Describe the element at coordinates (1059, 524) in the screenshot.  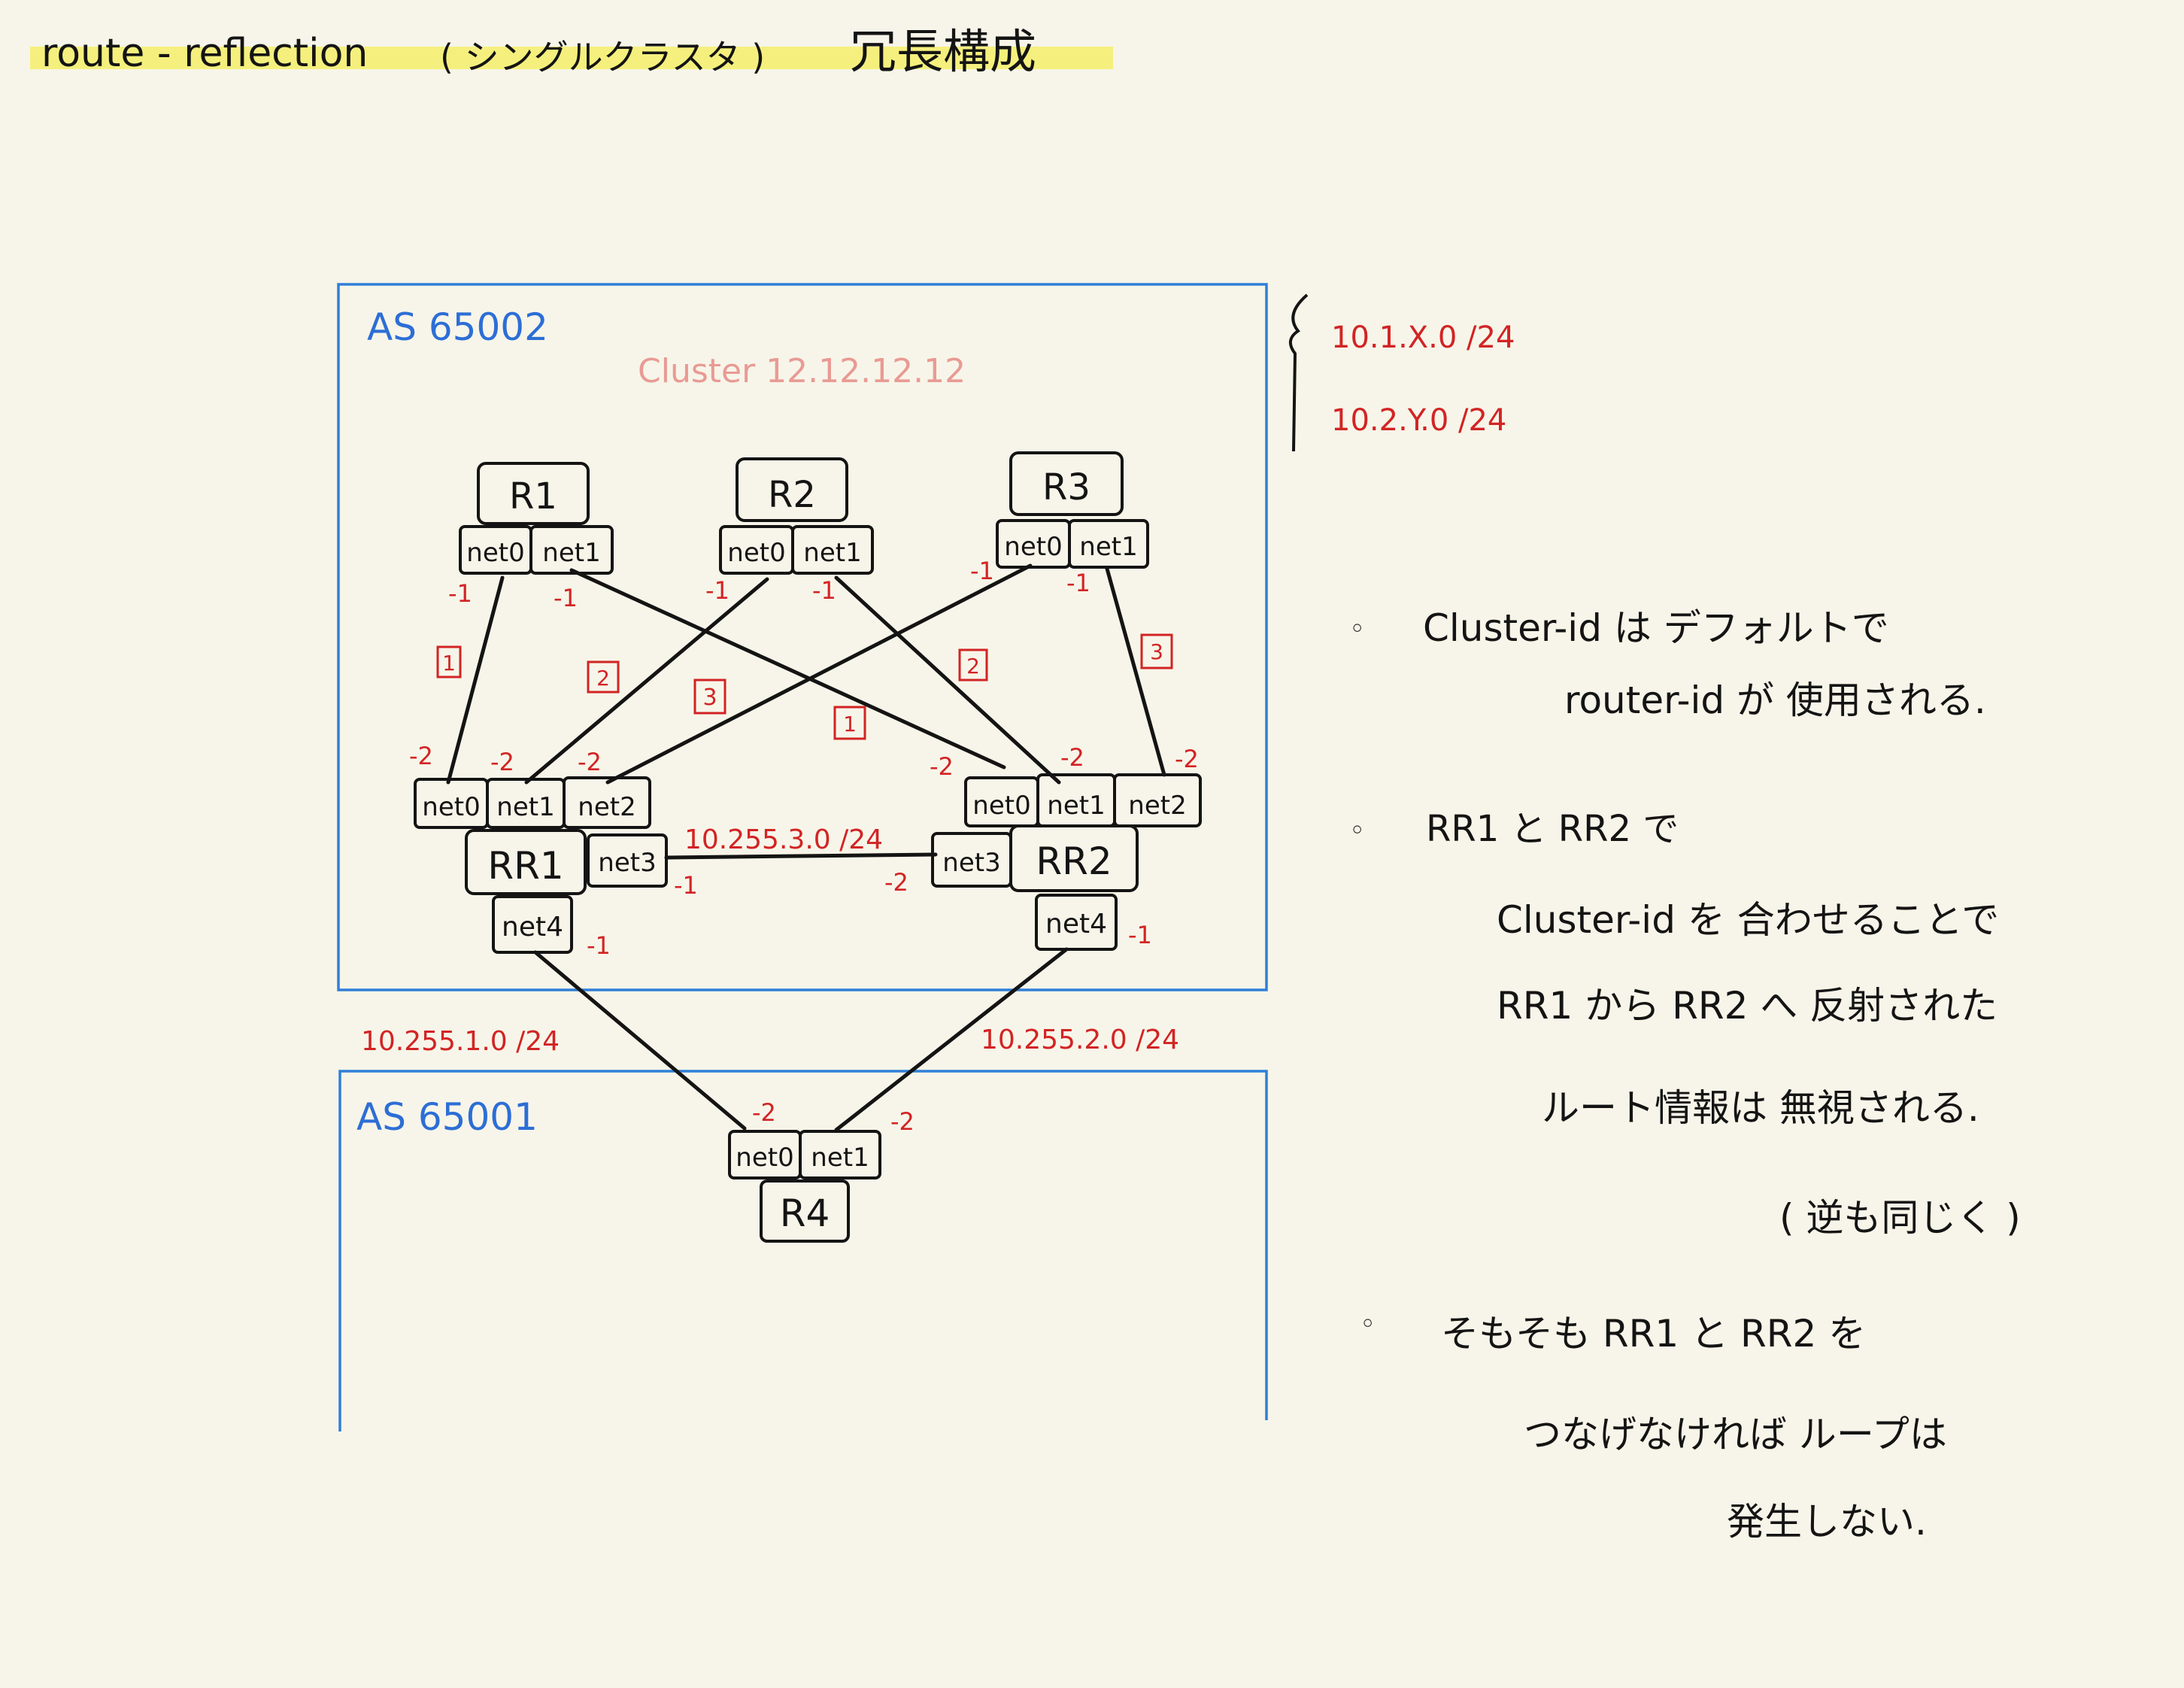
I see `router-r3: R3 net0 net1 -1 -1` at that location.